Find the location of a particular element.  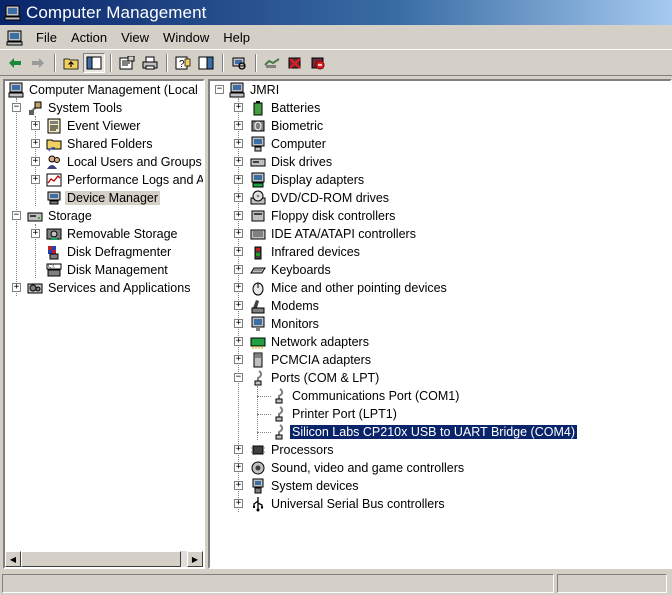

update-driver-button is located at coordinates (272, 63).